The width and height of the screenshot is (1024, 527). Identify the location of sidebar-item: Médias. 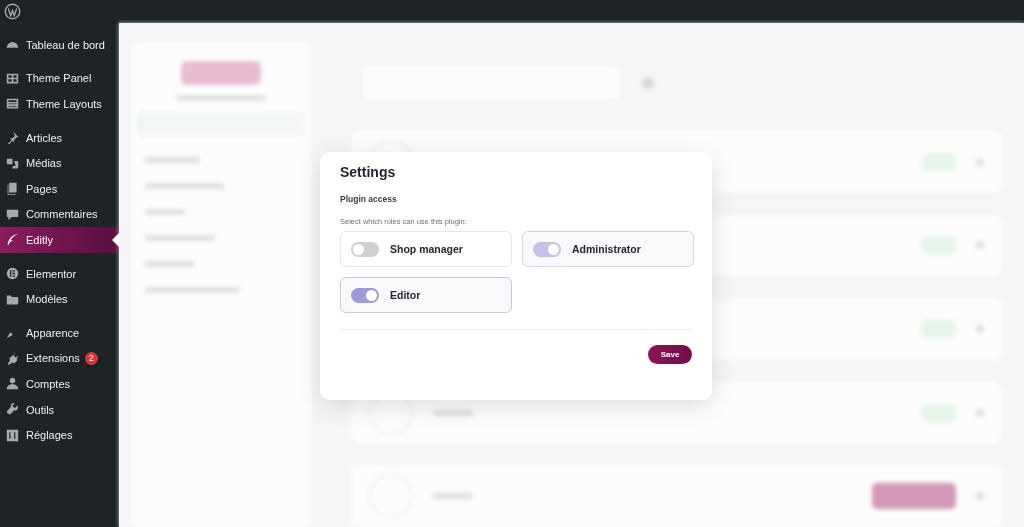
(59, 163).